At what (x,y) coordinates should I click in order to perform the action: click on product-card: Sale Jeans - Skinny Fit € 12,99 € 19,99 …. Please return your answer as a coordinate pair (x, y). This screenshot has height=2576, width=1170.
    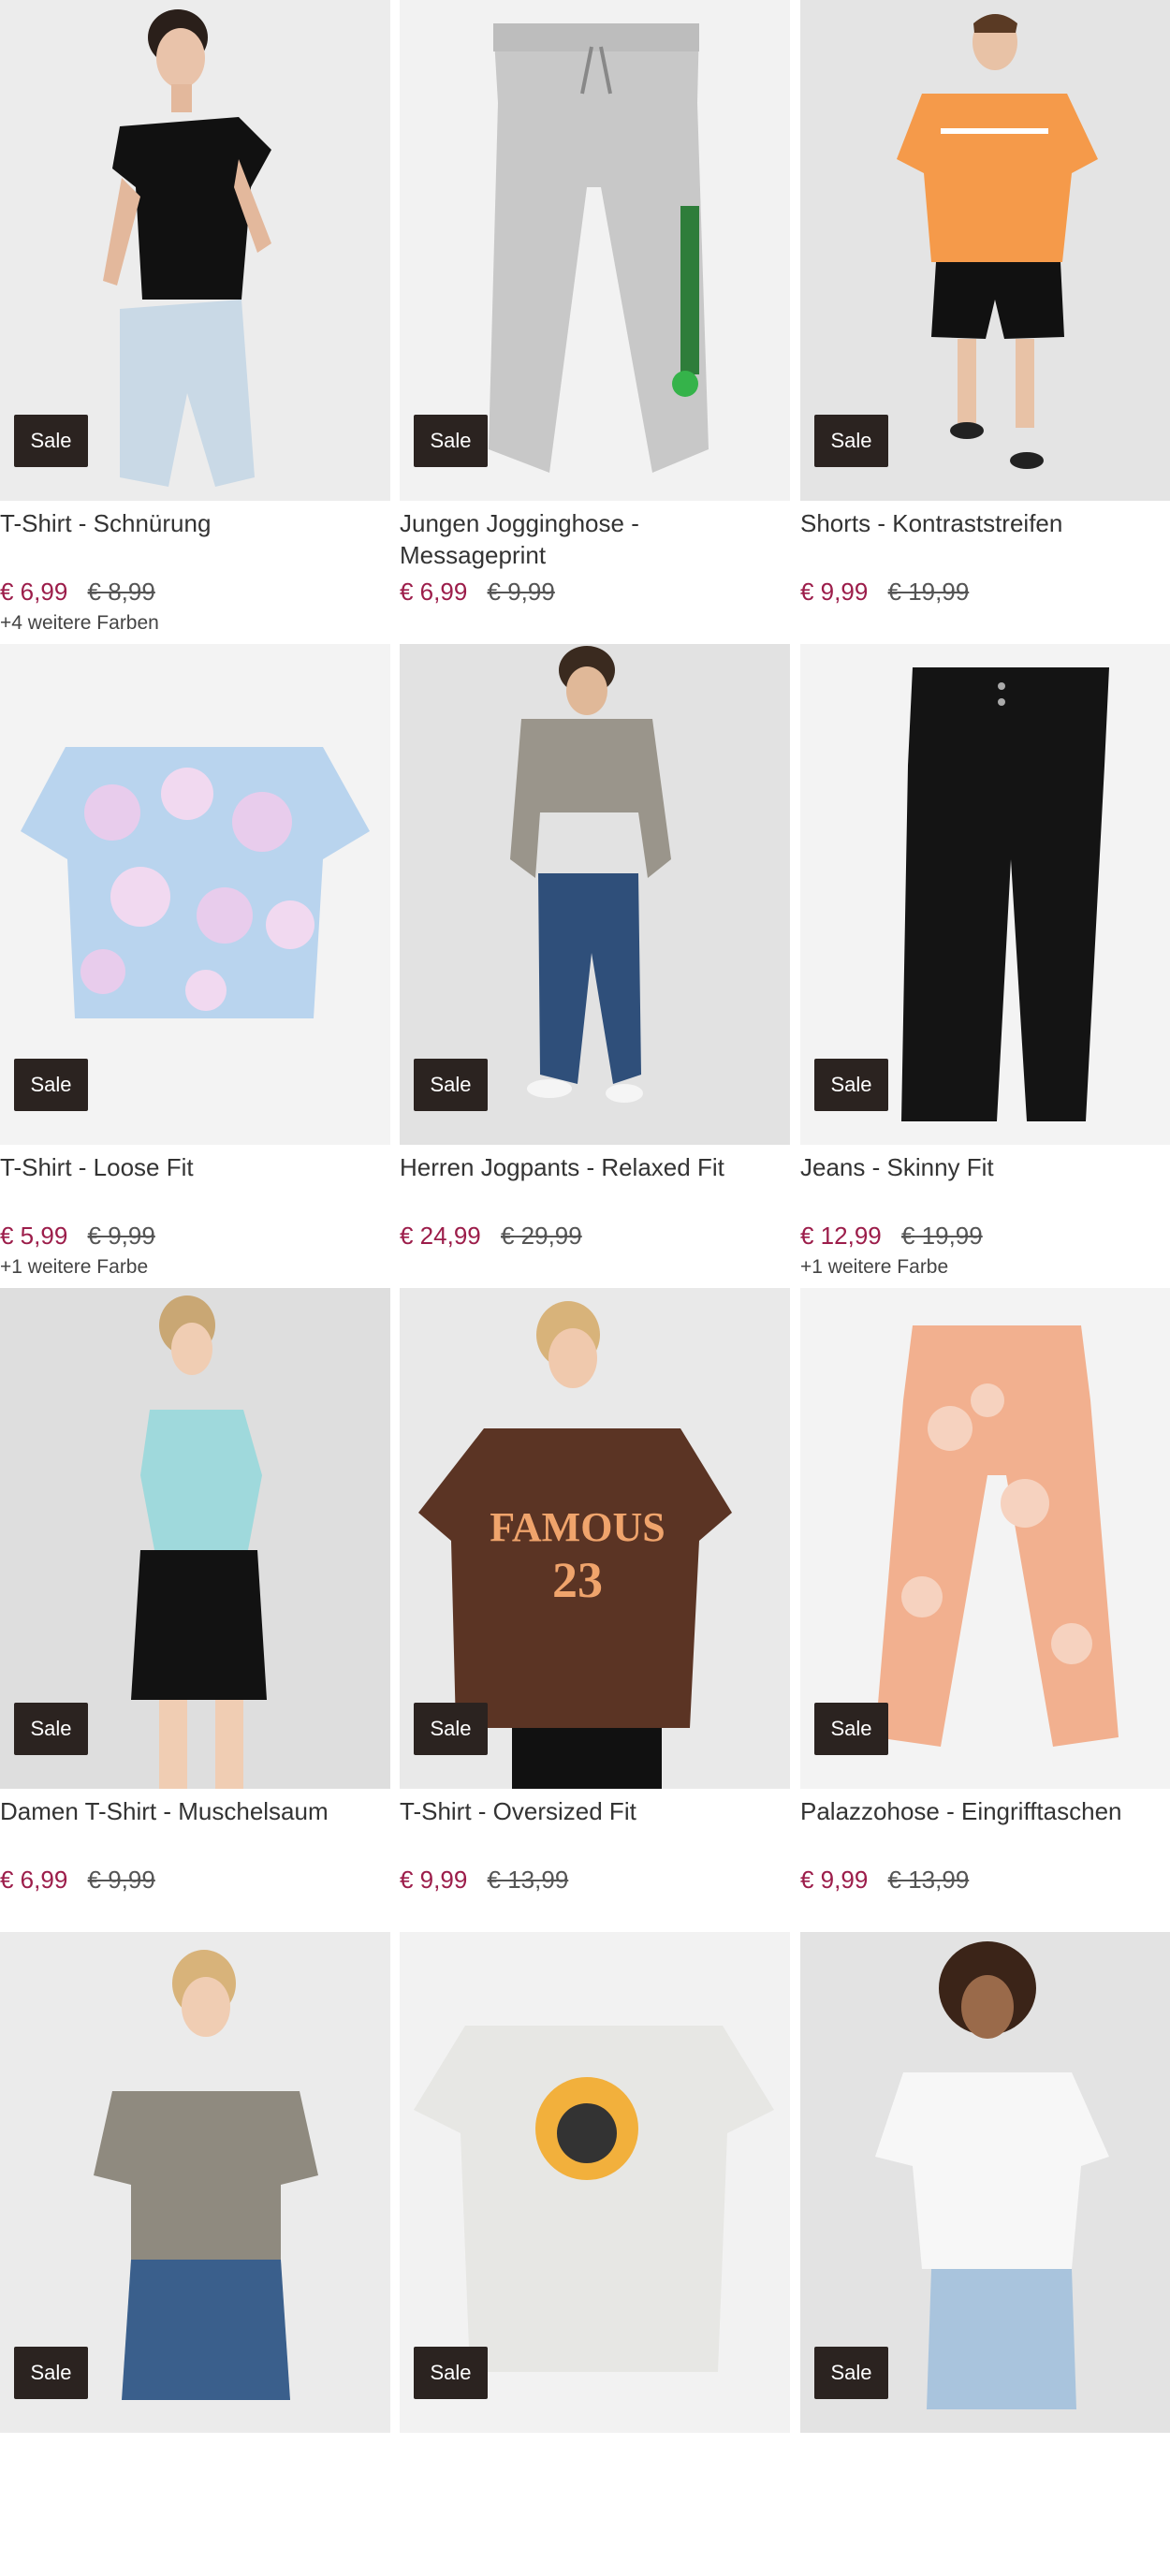
    Looking at the image, I should click on (985, 966).